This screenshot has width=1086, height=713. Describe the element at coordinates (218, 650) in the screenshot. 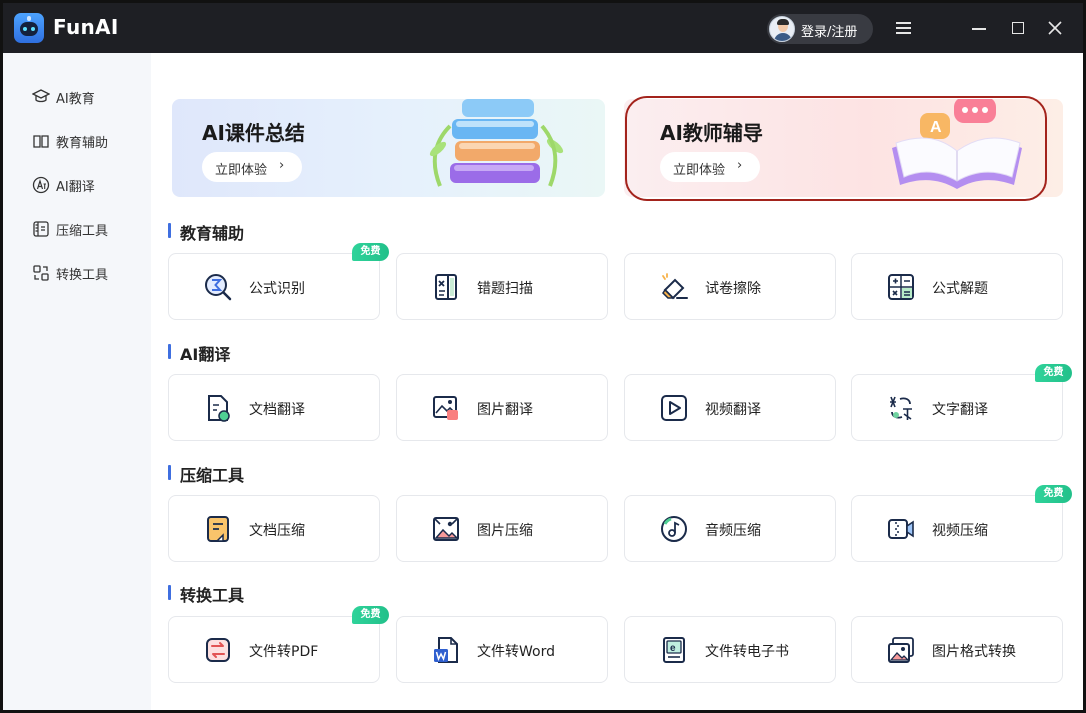

I see `file-convert-icon` at that location.